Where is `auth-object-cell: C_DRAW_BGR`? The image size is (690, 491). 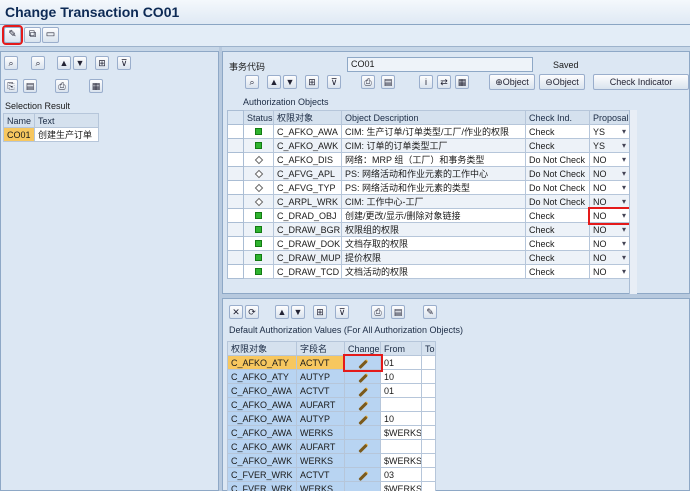 auth-object-cell: C_DRAW_BGR is located at coordinates (307, 229).